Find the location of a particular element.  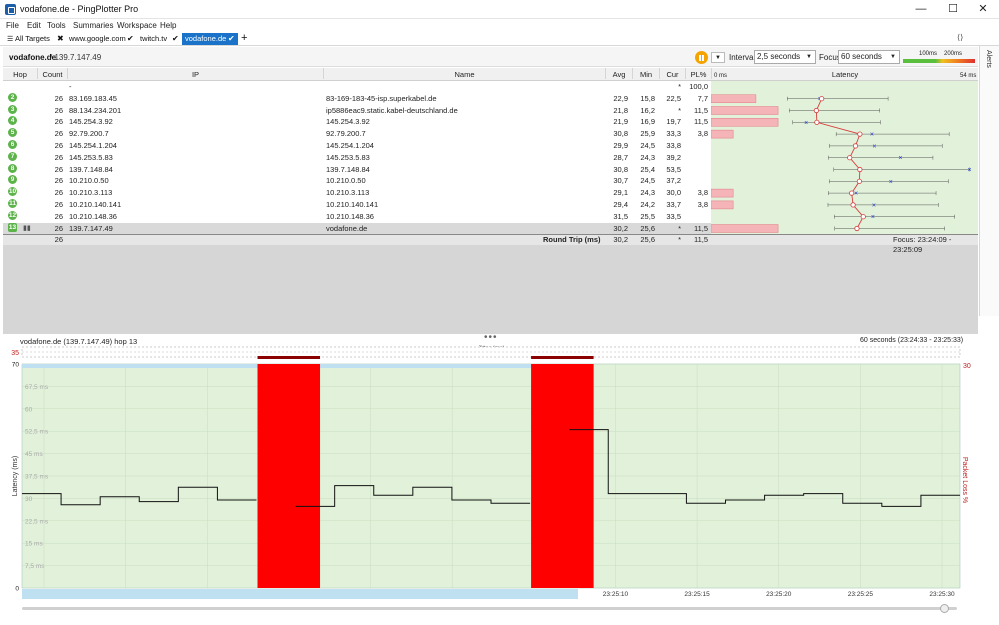

tab-twitch: twitch.tv ✔ is located at coordinates (159, 39).